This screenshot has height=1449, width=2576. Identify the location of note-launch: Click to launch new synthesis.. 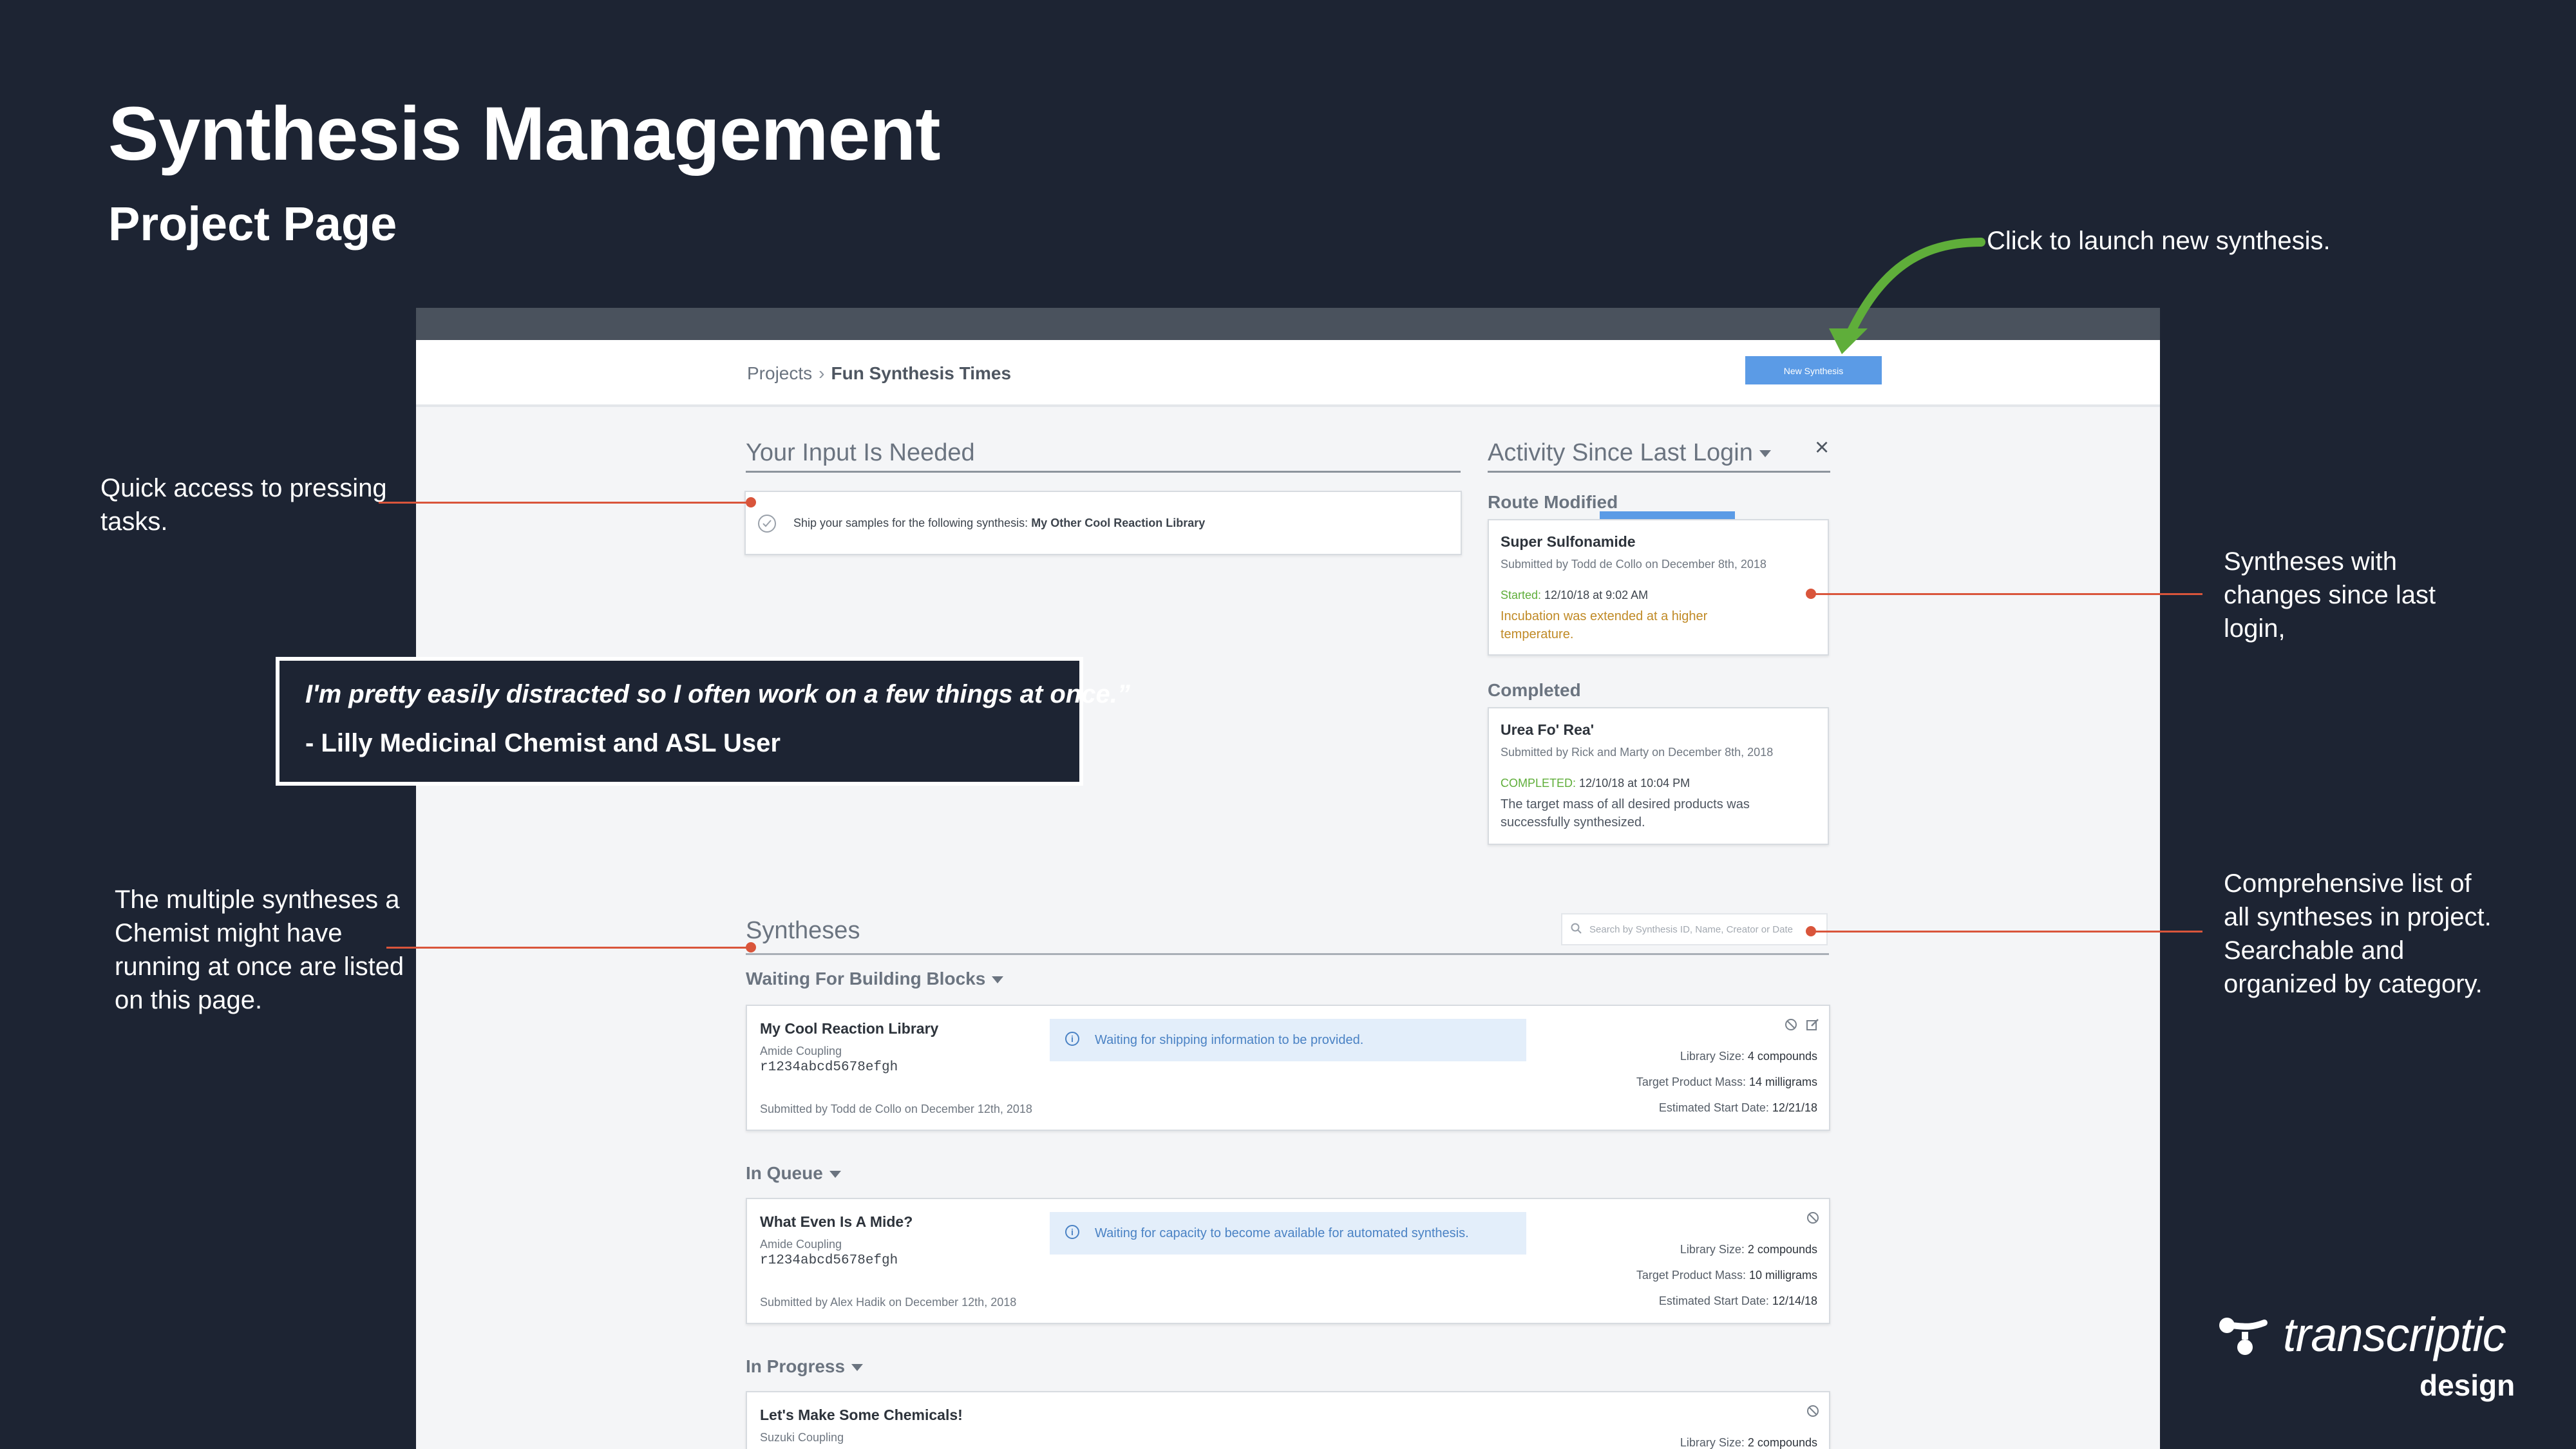
(2159, 241).